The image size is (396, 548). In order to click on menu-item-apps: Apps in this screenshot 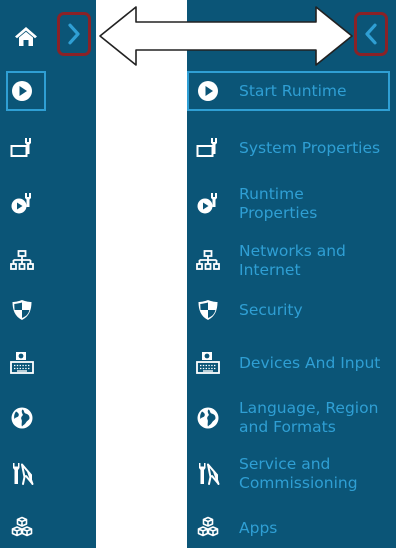, I will do `click(236, 528)`.